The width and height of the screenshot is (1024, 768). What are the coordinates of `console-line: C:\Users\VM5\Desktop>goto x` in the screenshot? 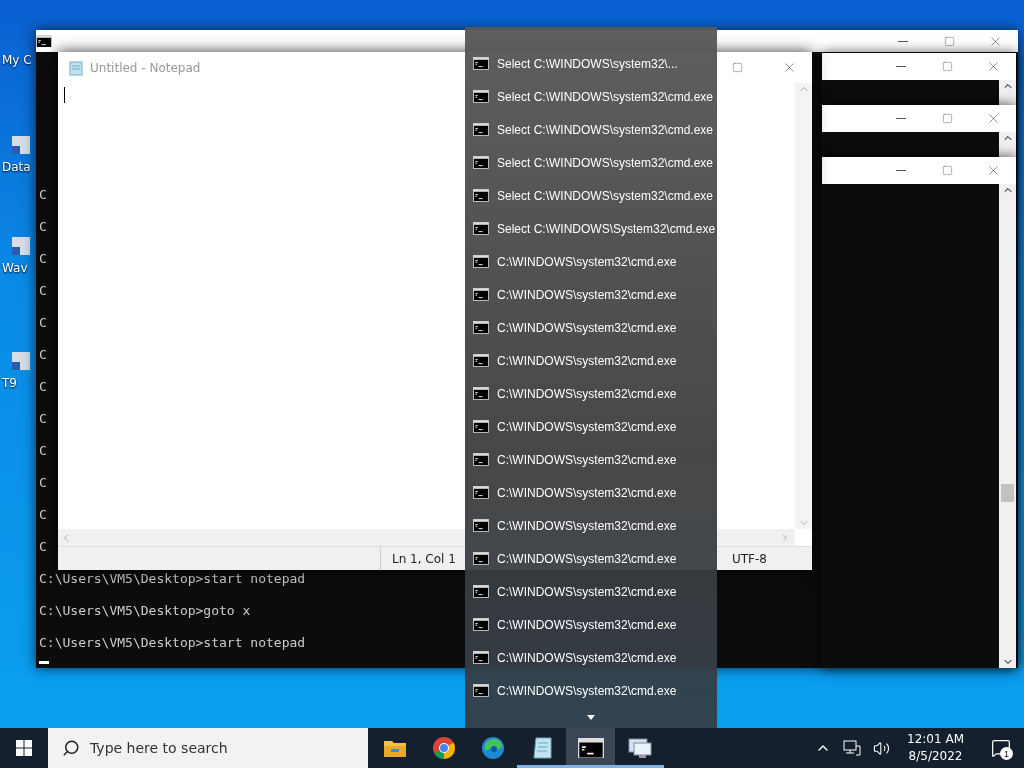 It's located at (145, 611).